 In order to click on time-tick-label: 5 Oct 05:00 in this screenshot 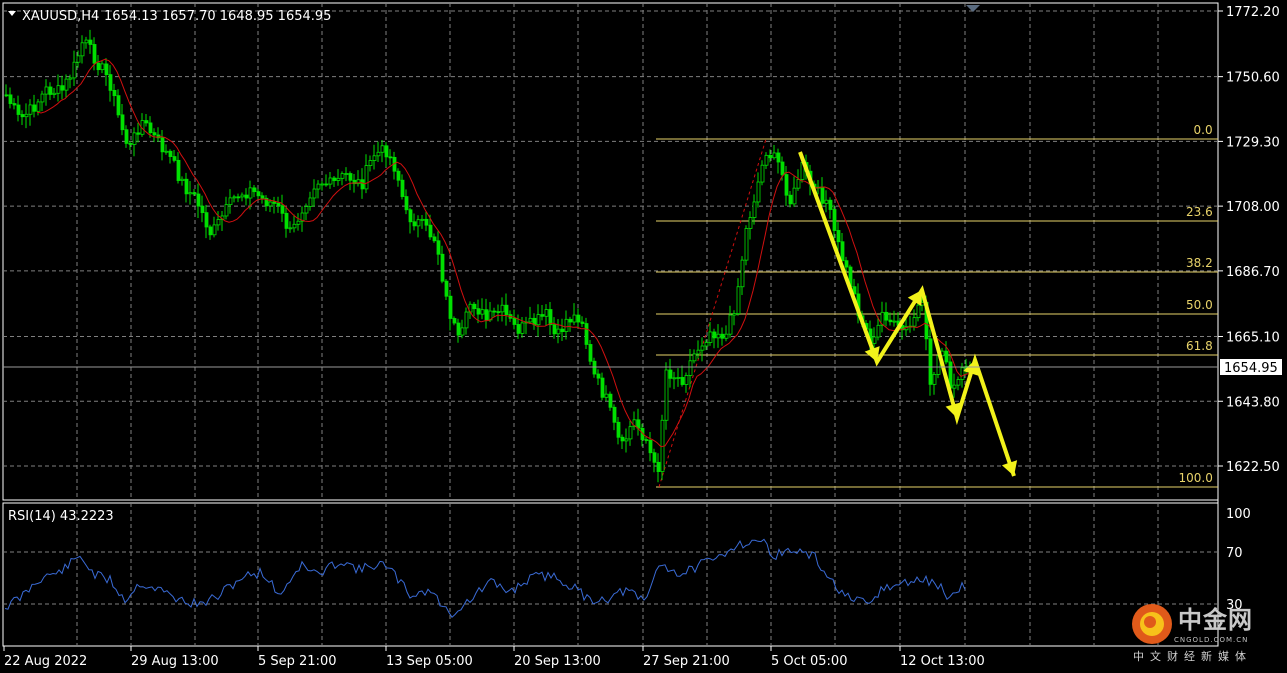, I will do `click(809, 661)`.